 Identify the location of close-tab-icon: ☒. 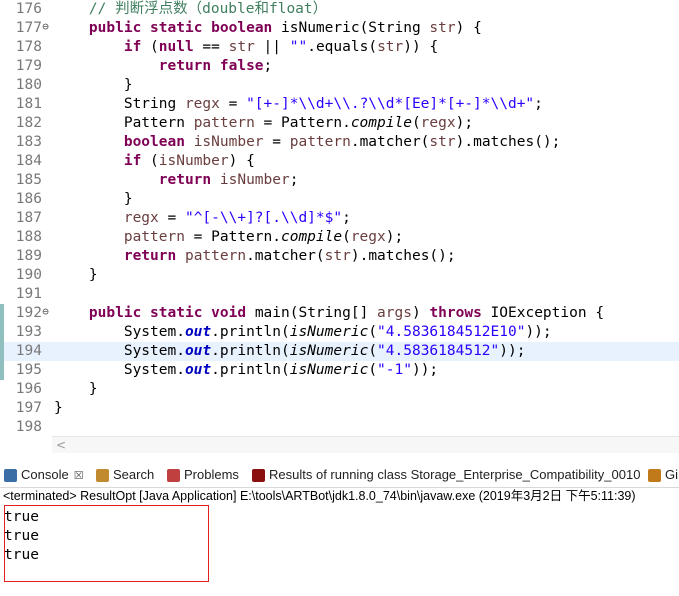
(79, 476).